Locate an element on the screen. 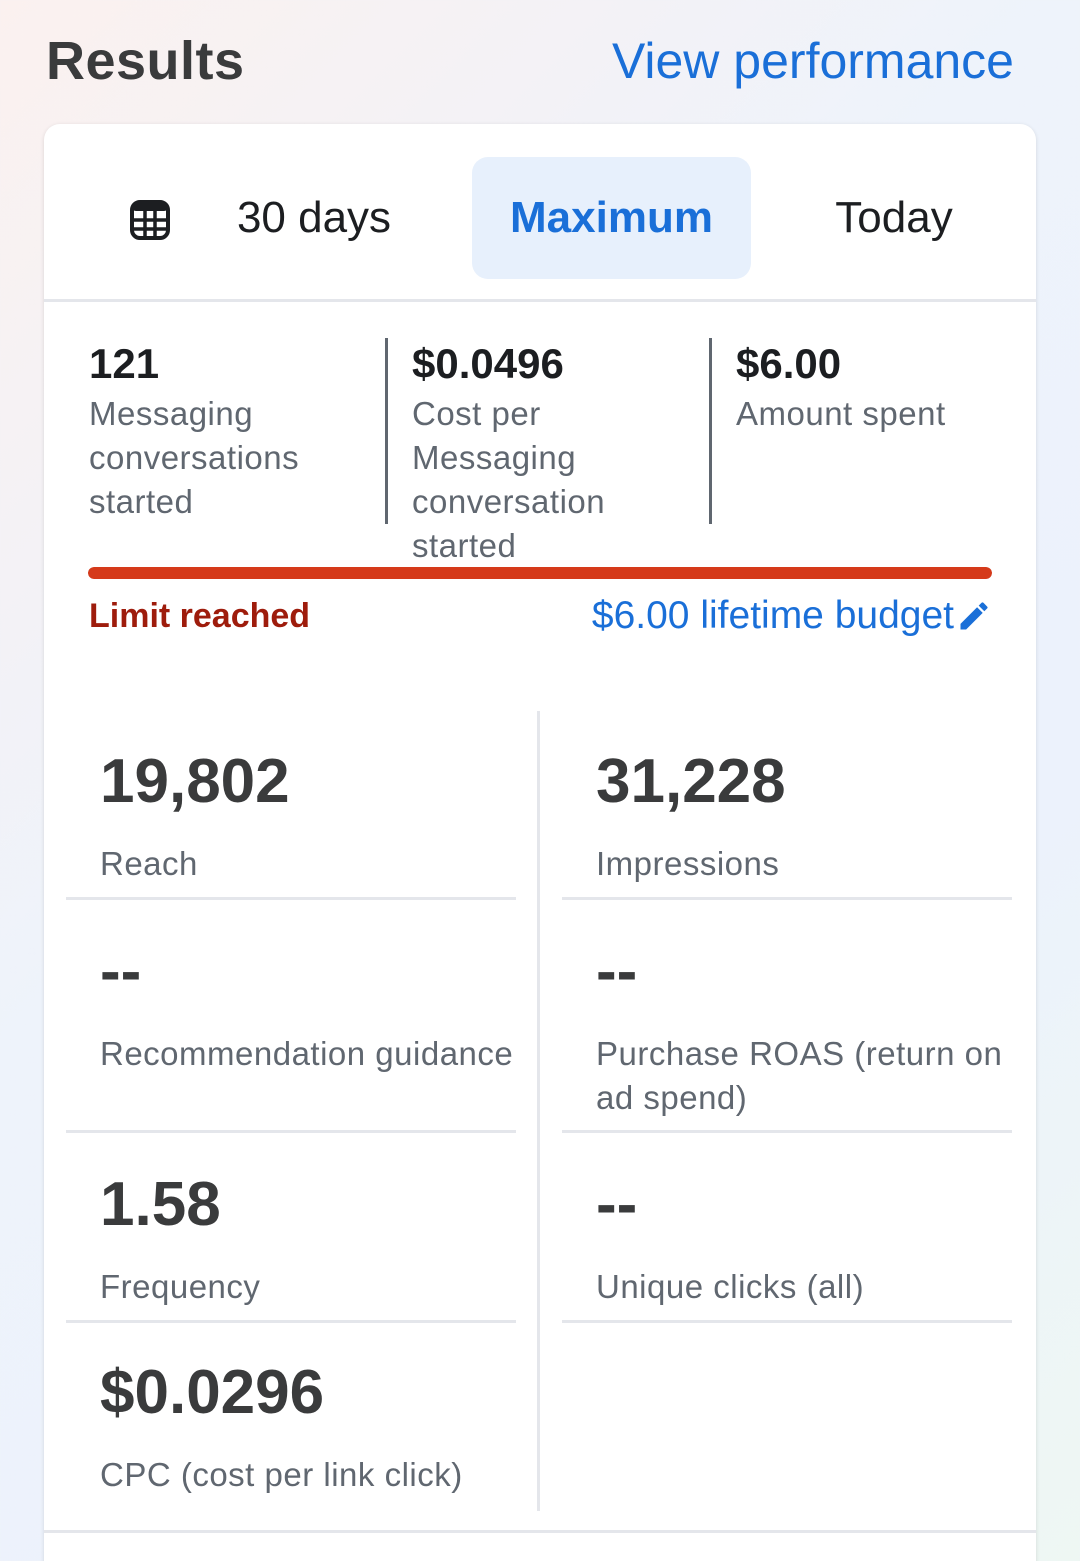 The height and width of the screenshot is (1561, 1080). metric-value: $6.00 is located at coordinates (789, 363).